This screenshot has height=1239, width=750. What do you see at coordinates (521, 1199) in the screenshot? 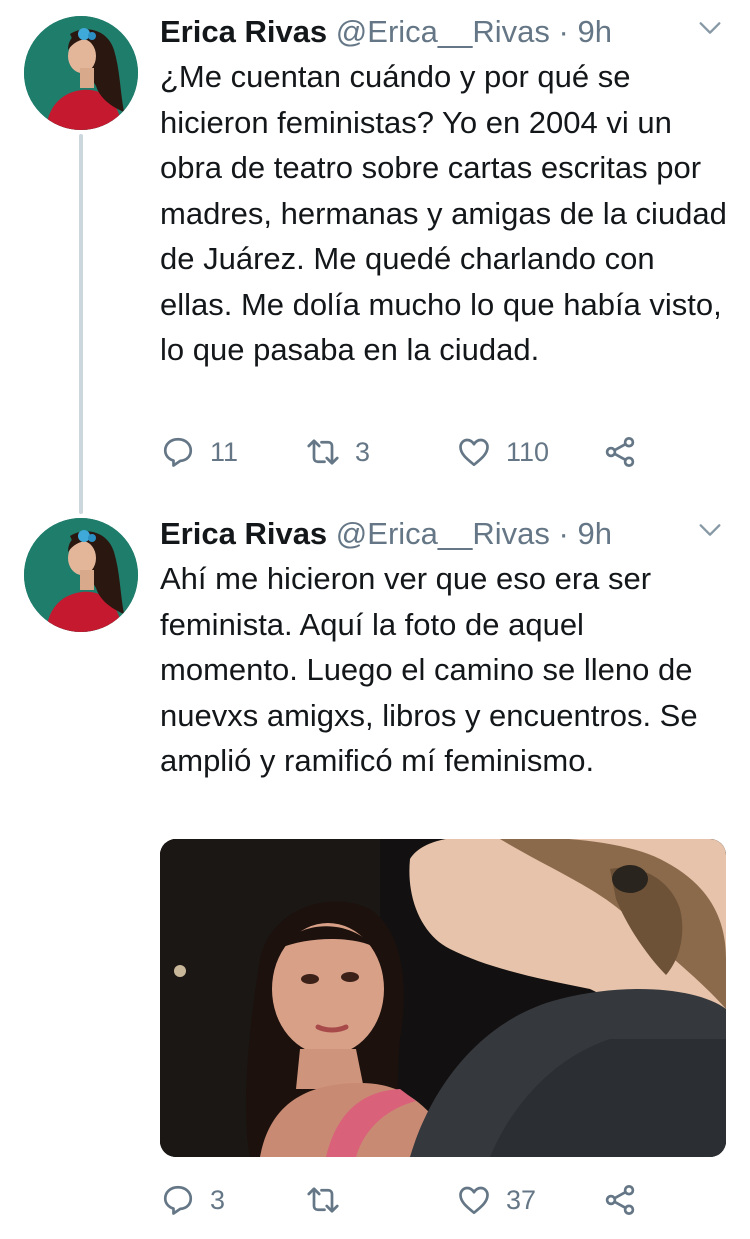
I see `like-count: 37` at bounding box center [521, 1199].